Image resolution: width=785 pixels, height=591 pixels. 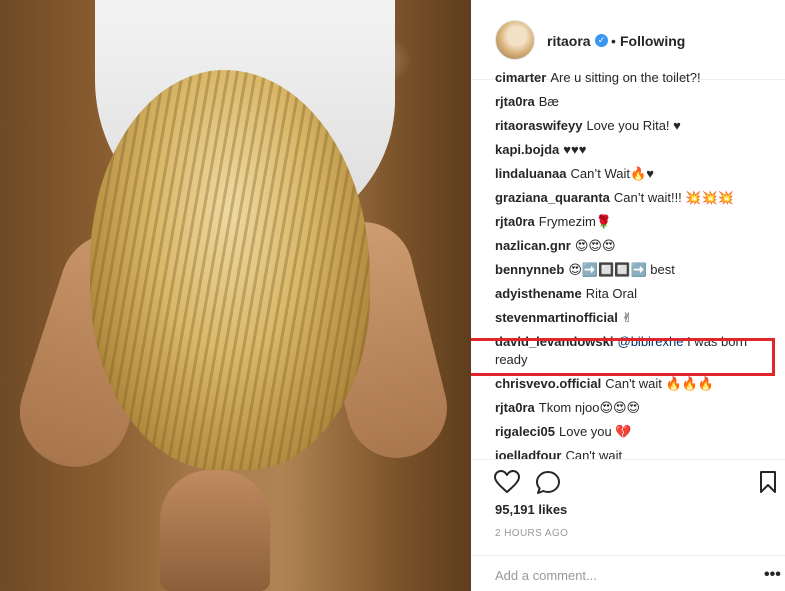 I want to click on comment-text: Can’t wait!!! 💥💥💥, so click(x=673, y=197).